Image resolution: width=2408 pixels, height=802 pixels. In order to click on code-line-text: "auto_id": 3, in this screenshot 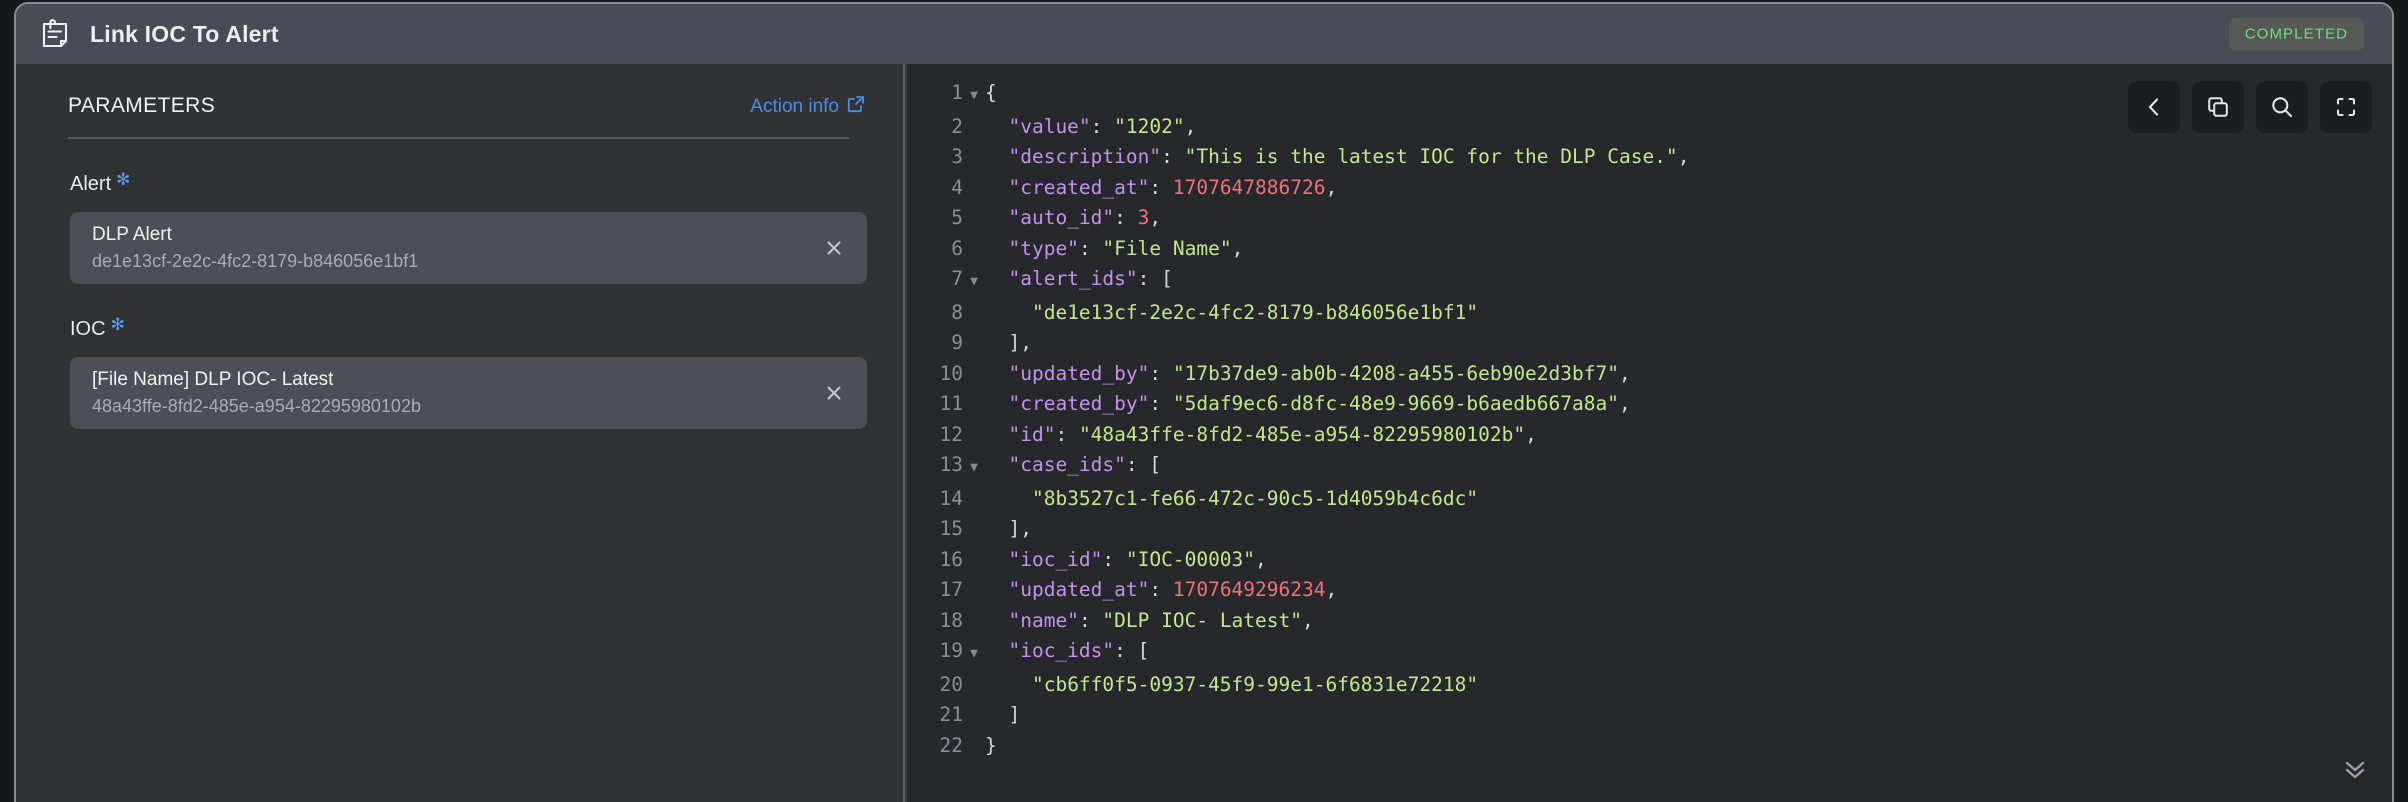, I will do `click(1085, 217)`.